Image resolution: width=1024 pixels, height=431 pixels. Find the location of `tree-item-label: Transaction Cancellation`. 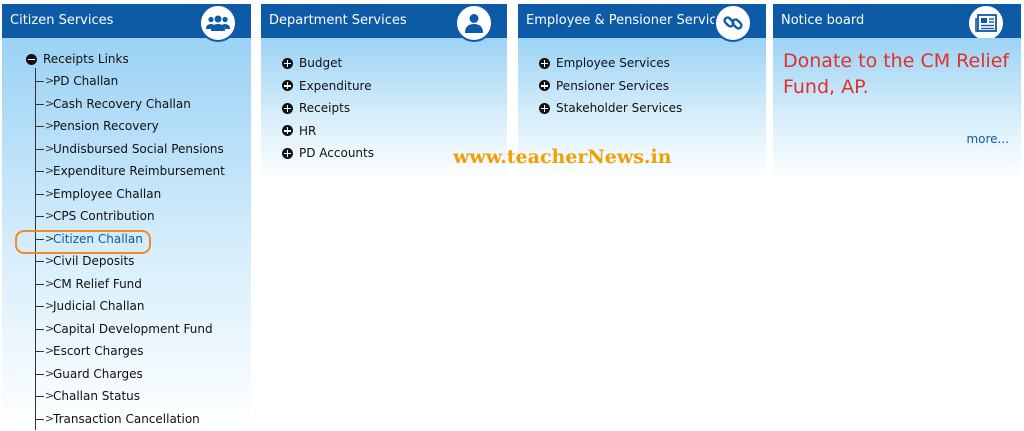

tree-item-label: Transaction Cancellation is located at coordinates (126, 418).